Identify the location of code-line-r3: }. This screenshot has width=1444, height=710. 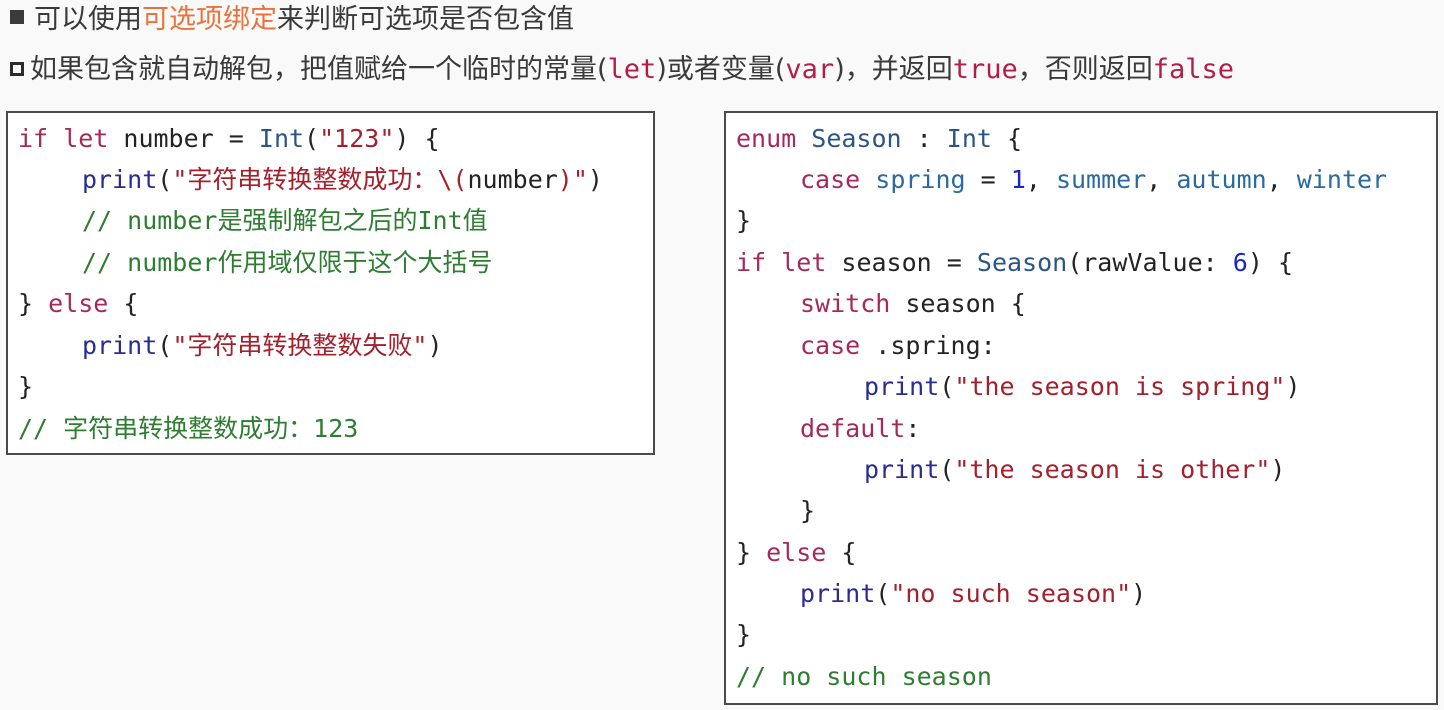
(744, 220).